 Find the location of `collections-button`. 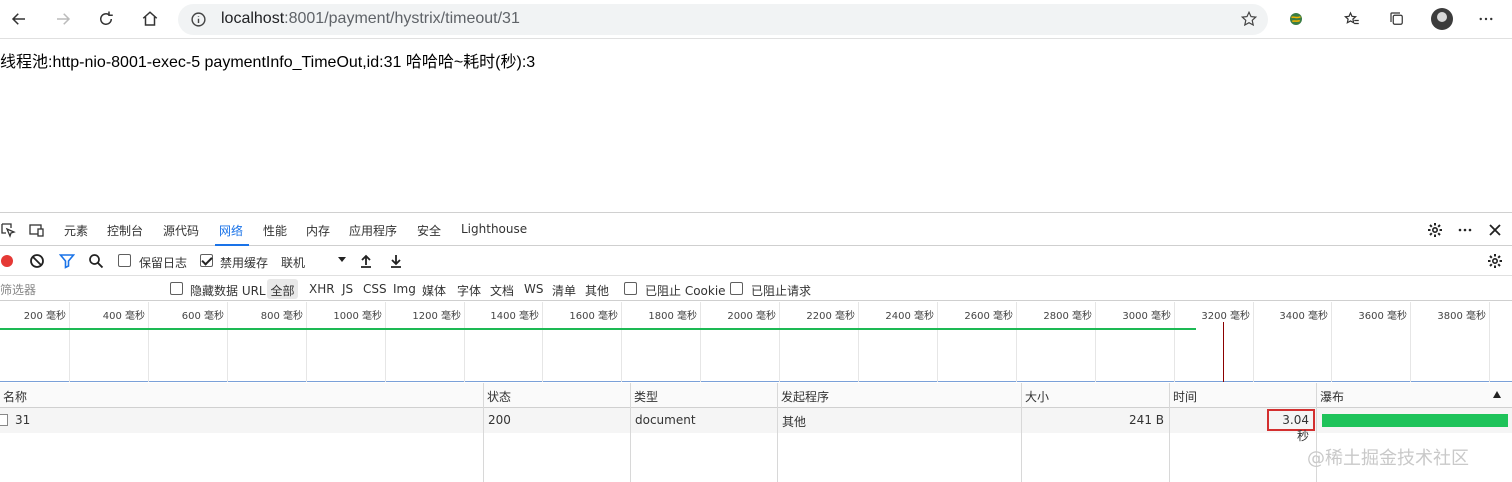

collections-button is located at coordinates (1397, 19).